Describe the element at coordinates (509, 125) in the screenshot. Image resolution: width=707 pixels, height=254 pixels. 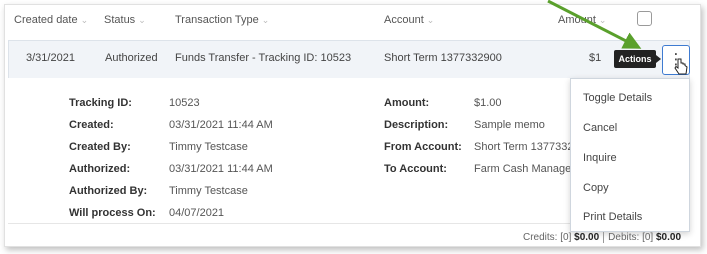
I see `detail-value: Sample memo` at that location.